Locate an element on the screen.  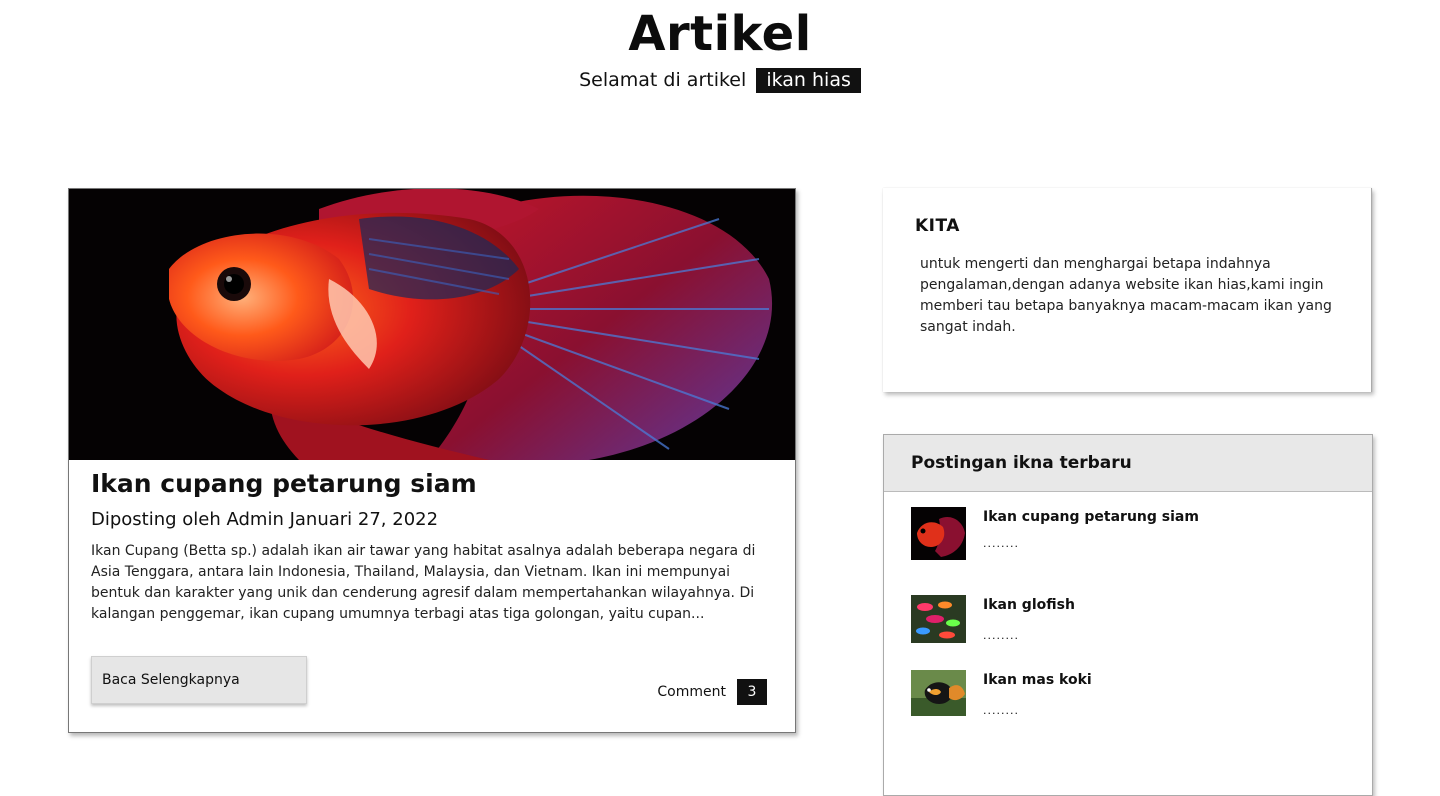
subtitle-highlight: ikan hias is located at coordinates (808, 80).